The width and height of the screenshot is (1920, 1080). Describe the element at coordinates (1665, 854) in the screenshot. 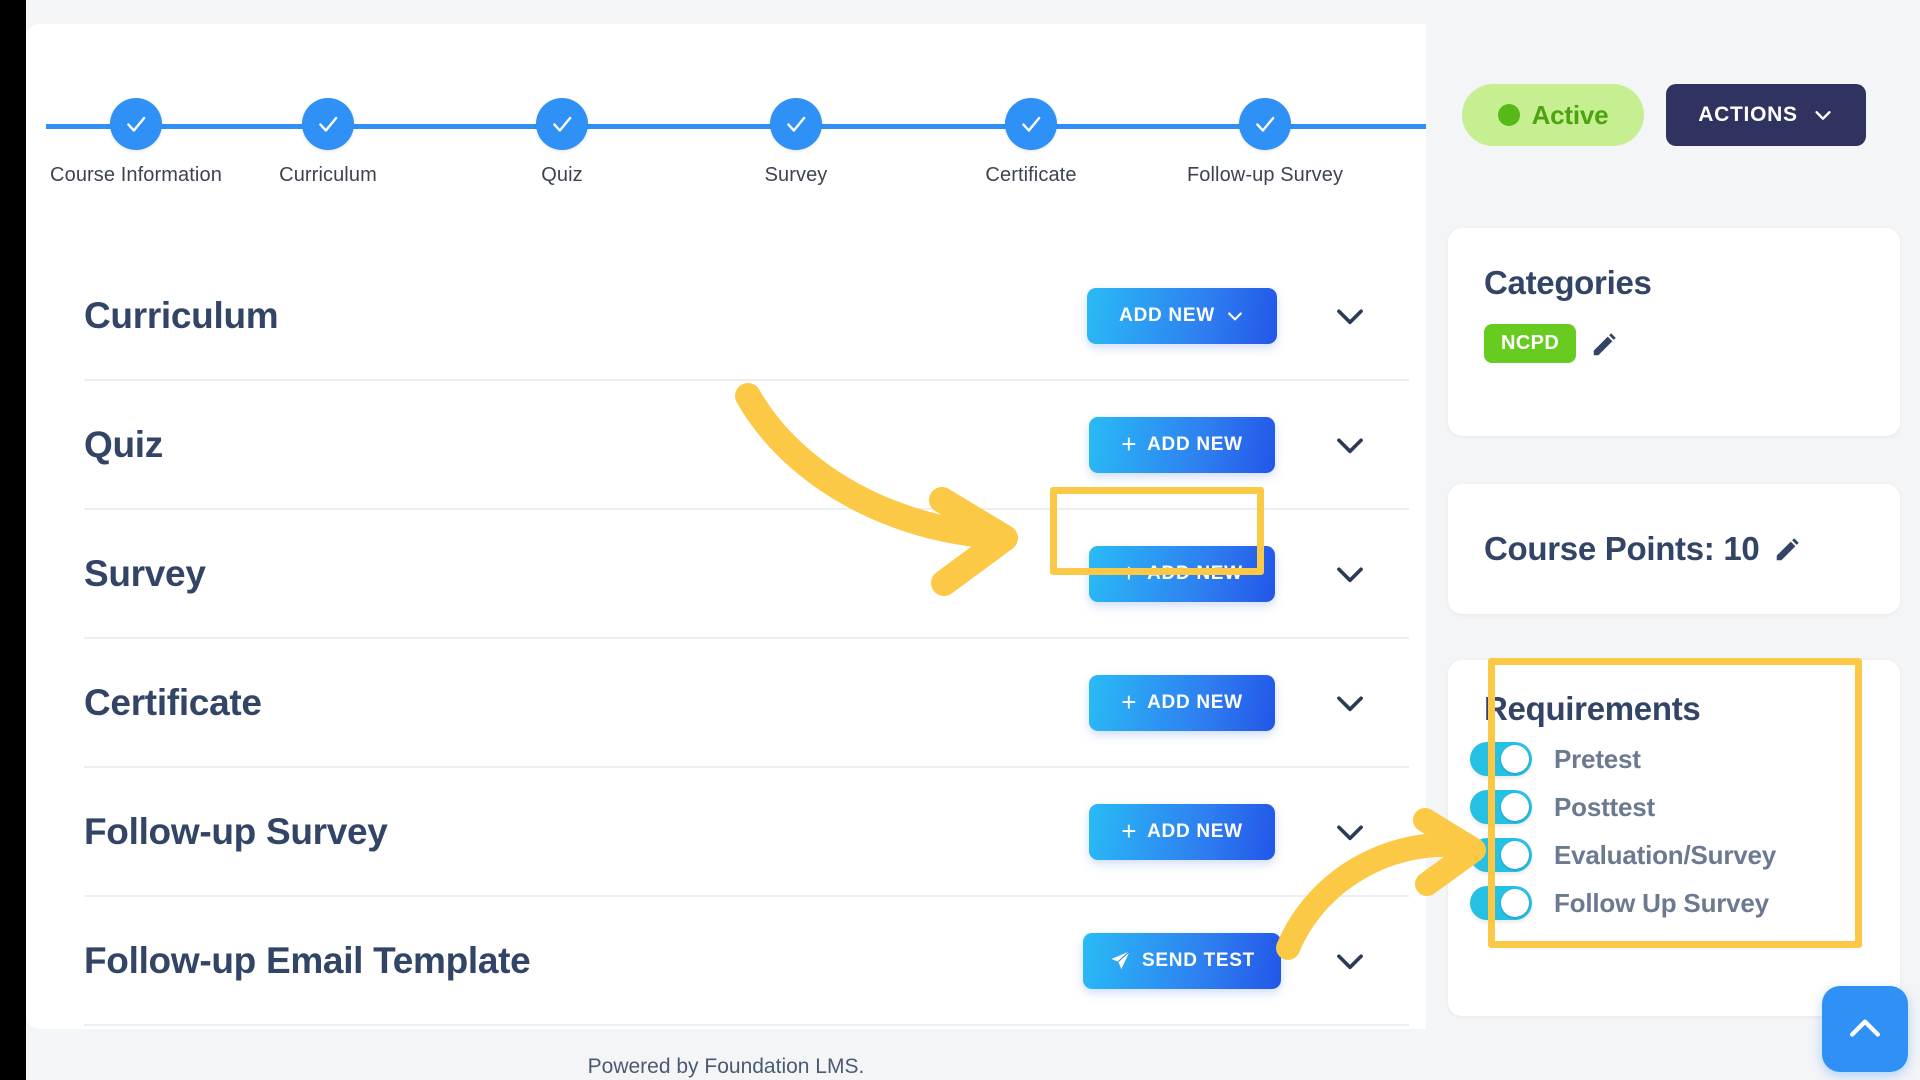

I see `requirement-label: Evaluation/Survey` at that location.